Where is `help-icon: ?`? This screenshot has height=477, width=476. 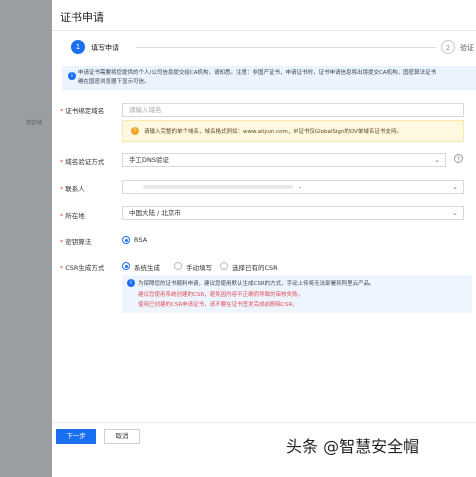
help-icon: ? is located at coordinates (458, 158).